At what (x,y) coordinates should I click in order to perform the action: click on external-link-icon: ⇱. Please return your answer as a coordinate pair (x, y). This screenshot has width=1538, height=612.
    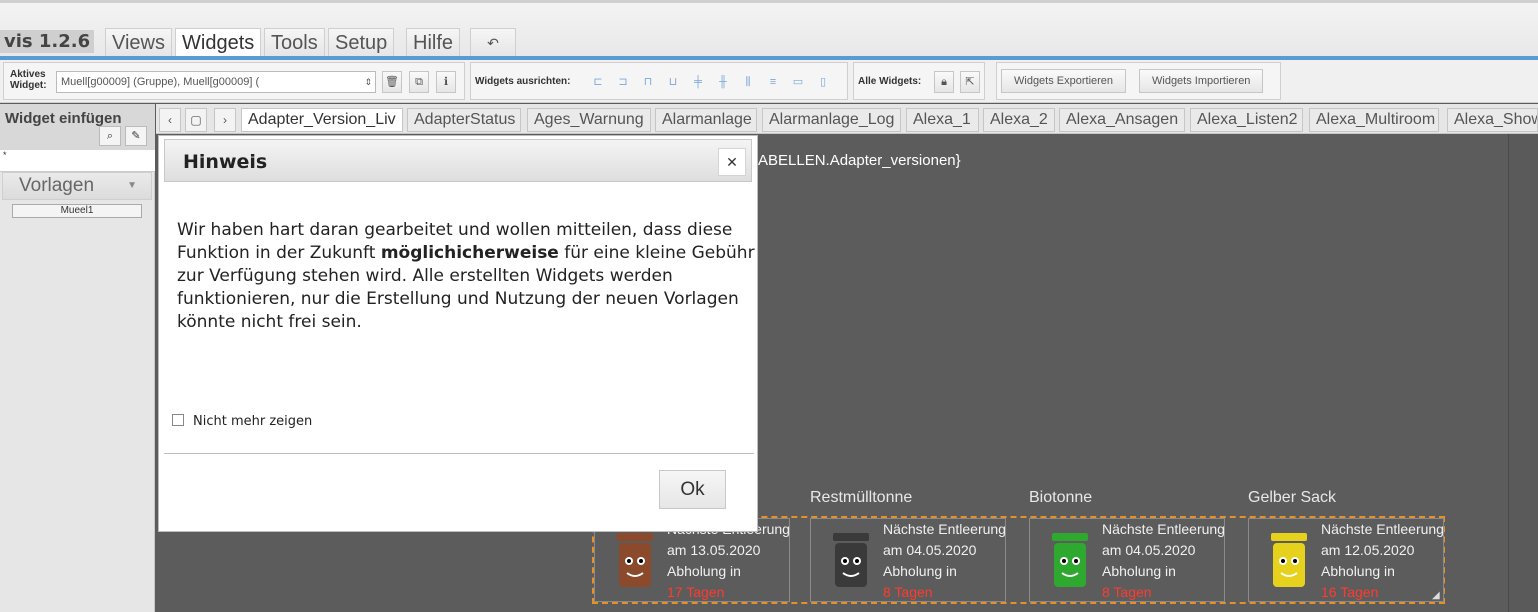
    Looking at the image, I should click on (970, 82).